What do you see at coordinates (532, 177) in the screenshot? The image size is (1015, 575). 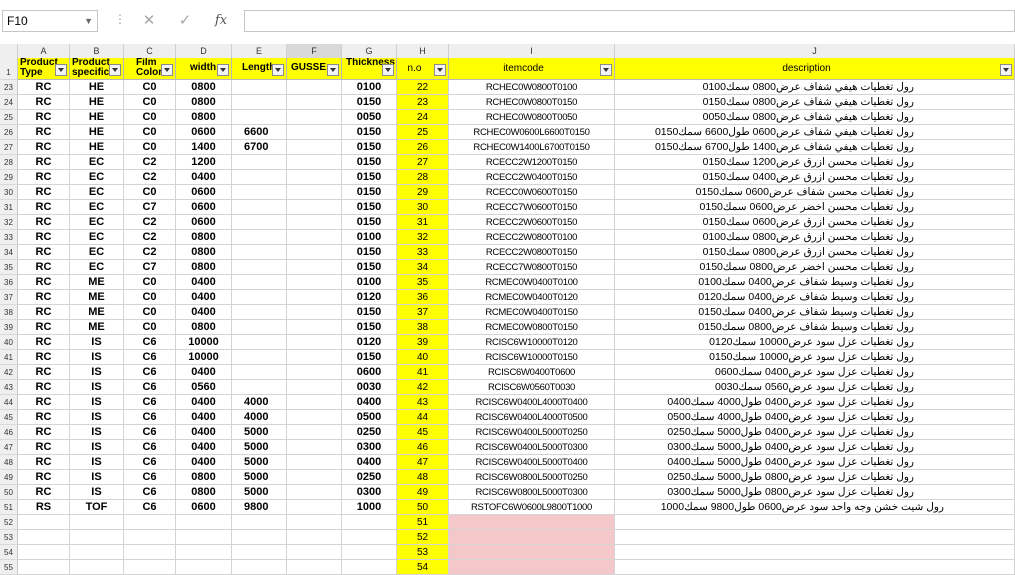 I see `cell-itemcode: RCECC2W0400T0150` at bounding box center [532, 177].